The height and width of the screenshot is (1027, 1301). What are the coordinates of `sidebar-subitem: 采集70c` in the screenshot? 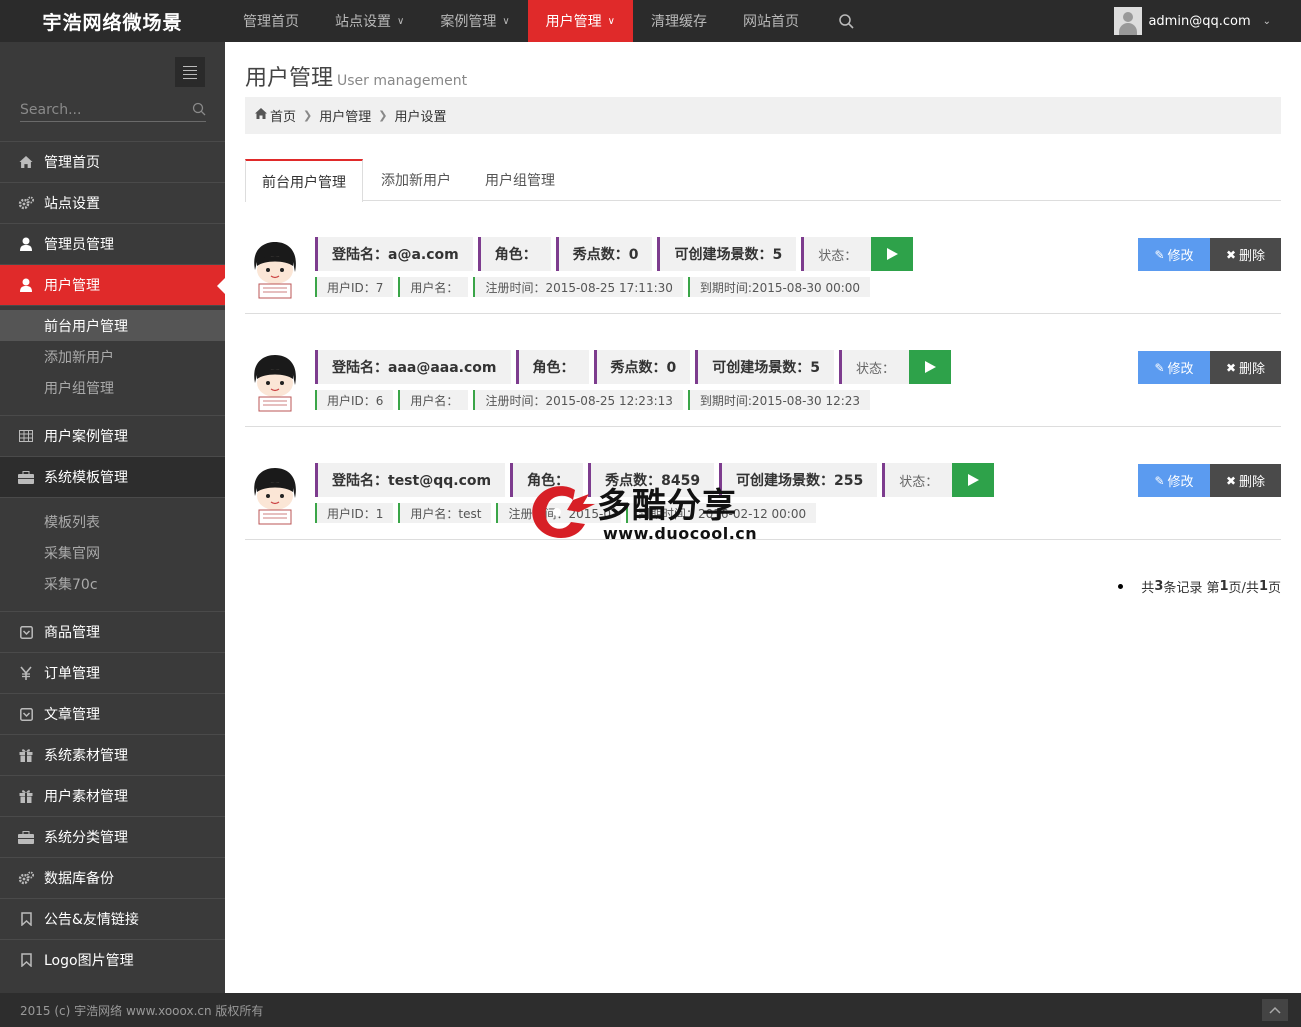 It's located at (112, 583).